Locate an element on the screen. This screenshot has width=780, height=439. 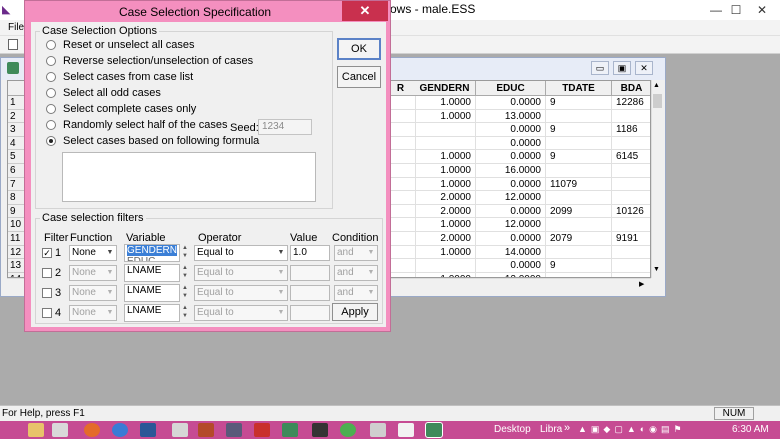
libraries-toolbar: Libra is located at coordinates (551, 429).